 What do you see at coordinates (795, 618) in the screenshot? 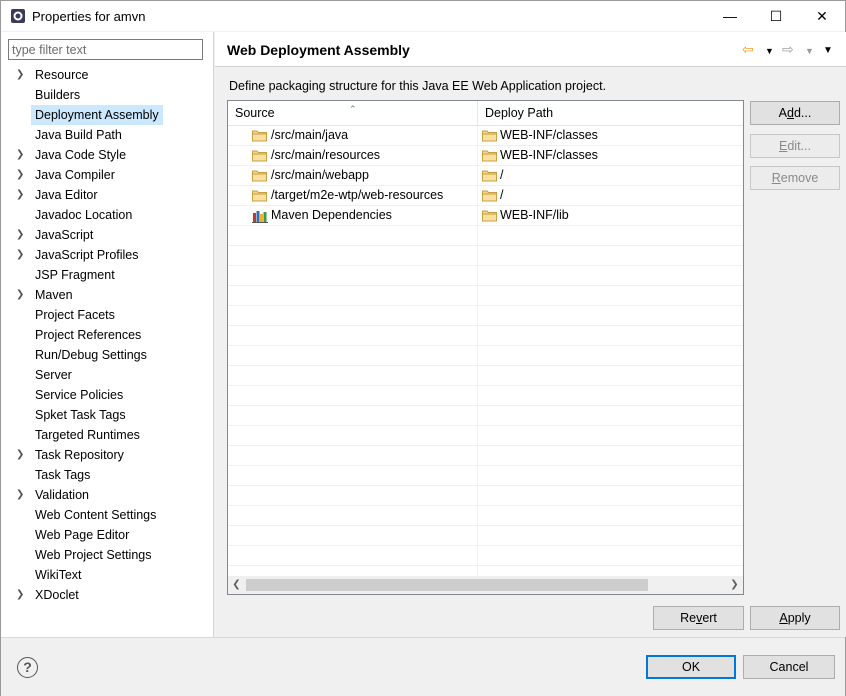
I see `apply-button: Apply` at bounding box center [795, 618].